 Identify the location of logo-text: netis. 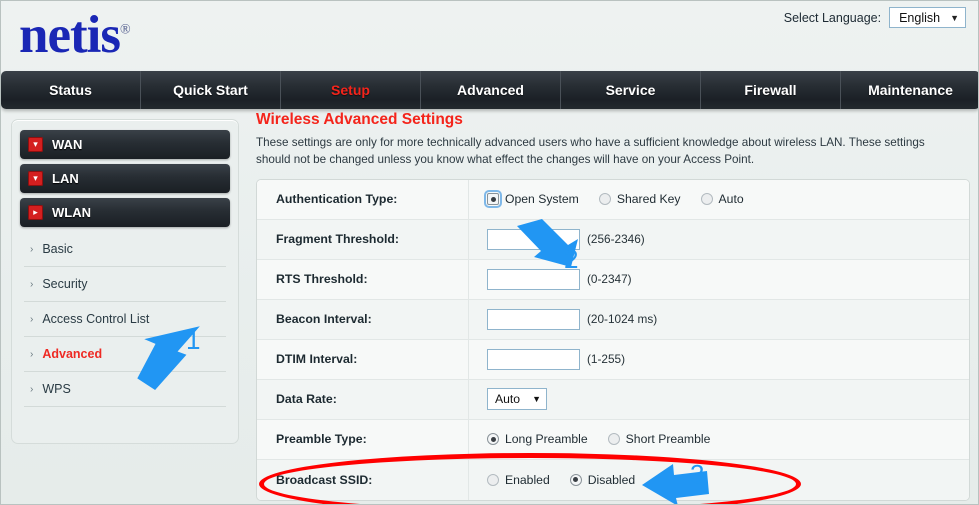
(70, 35).